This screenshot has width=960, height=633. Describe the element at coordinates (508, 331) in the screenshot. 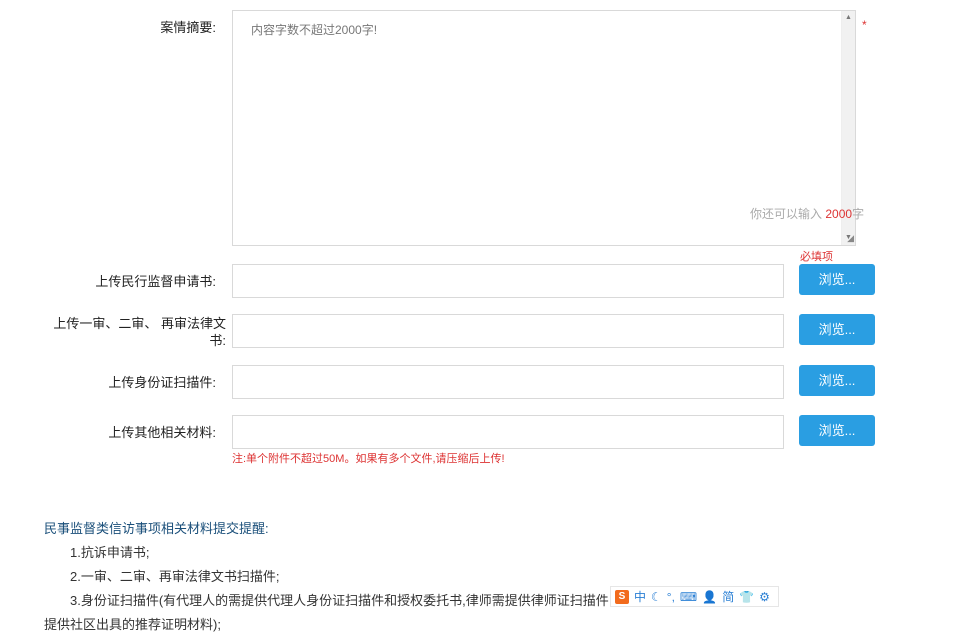

I see `upload-input-judgments` at that location.